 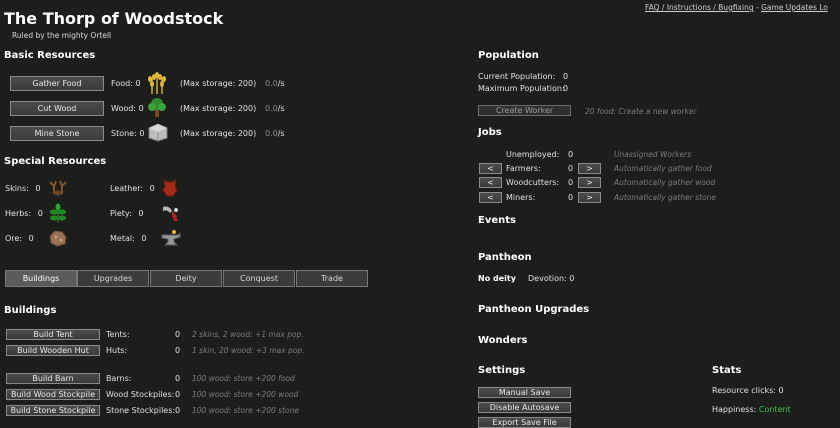 I want to click on ore-label: Ore: 0, so click(x=19, y=238).